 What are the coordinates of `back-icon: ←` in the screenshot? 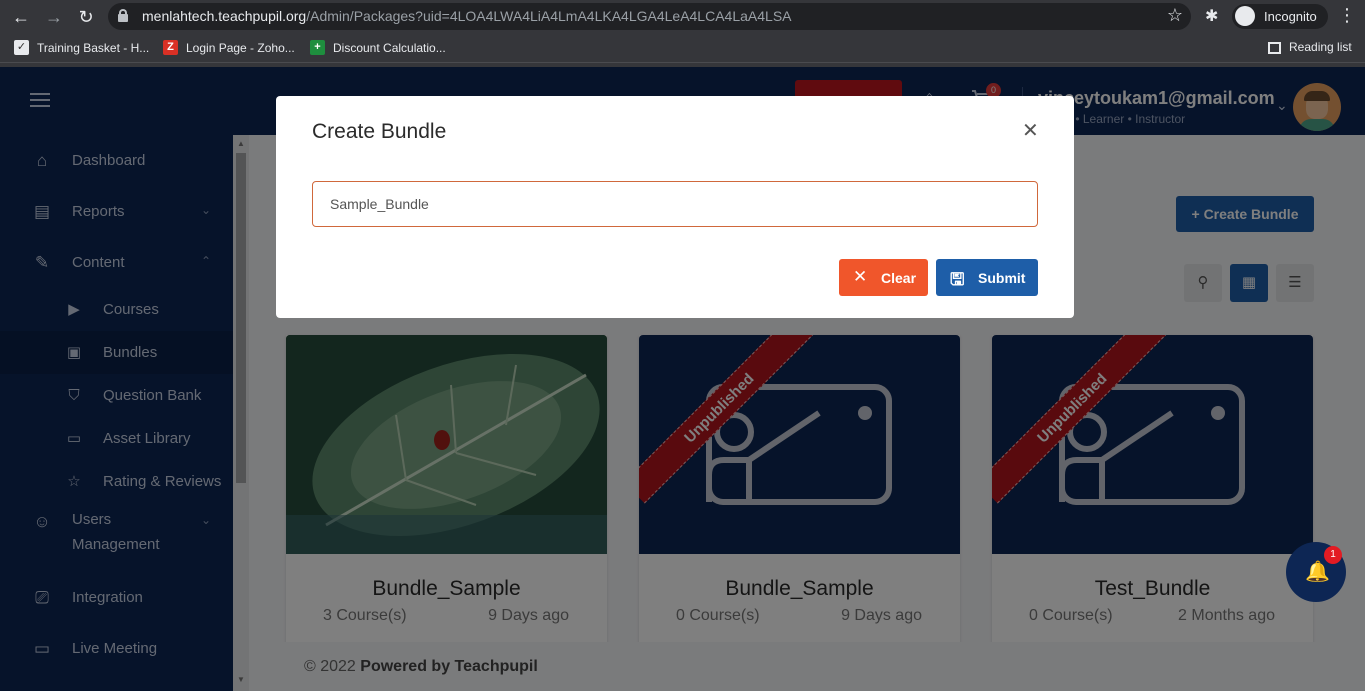 It's located at (21, 17).